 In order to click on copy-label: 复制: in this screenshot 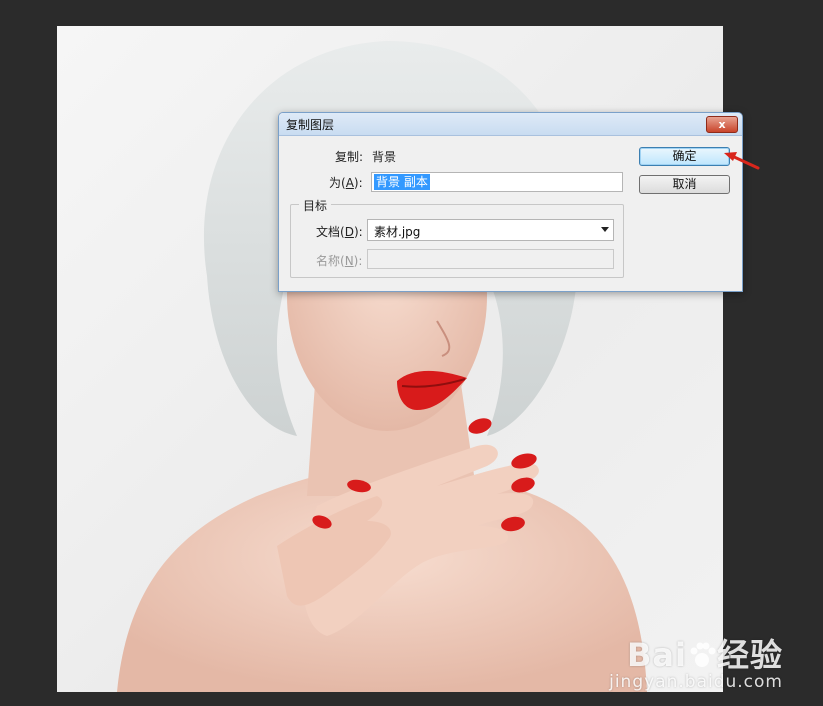, I will do `click(349, 157)`.